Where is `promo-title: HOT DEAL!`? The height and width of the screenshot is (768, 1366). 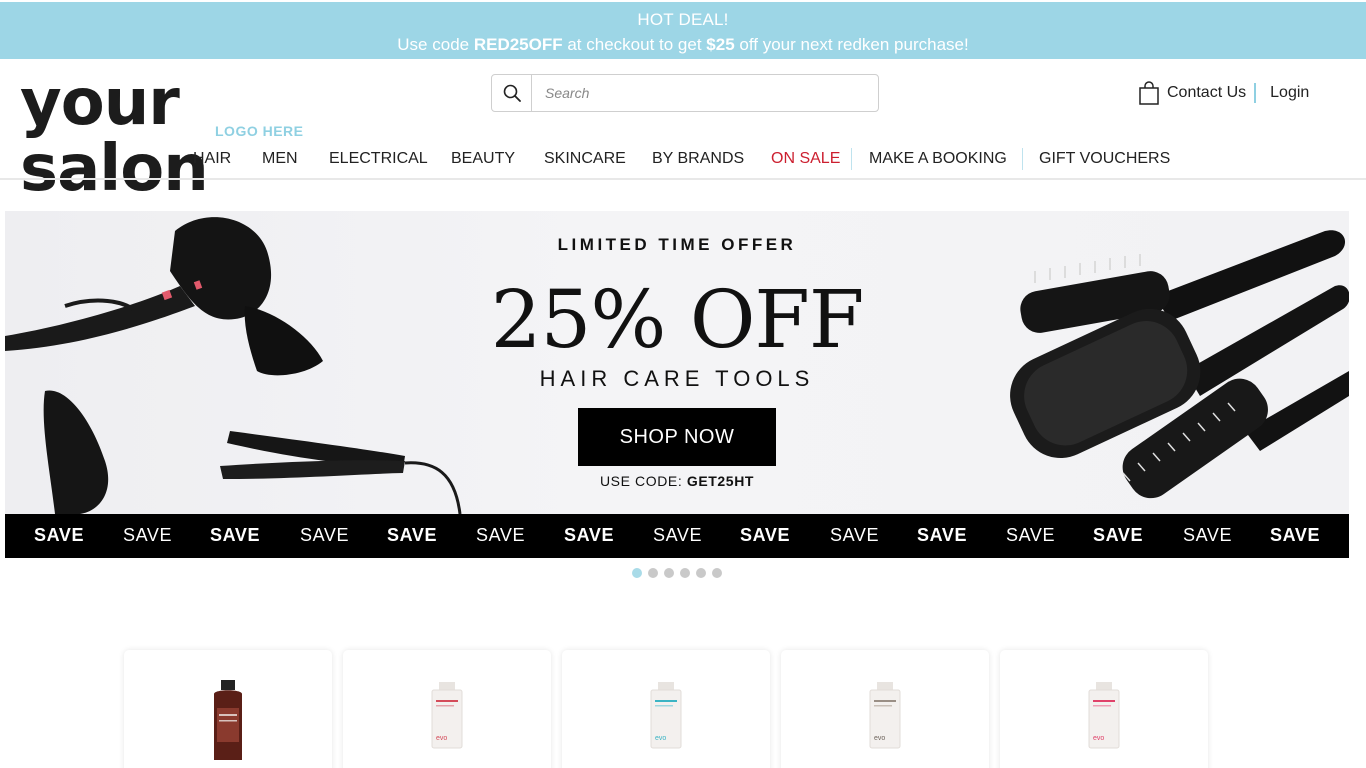
promo-title: HOT DEAL! is located at coordinates (683, 19).